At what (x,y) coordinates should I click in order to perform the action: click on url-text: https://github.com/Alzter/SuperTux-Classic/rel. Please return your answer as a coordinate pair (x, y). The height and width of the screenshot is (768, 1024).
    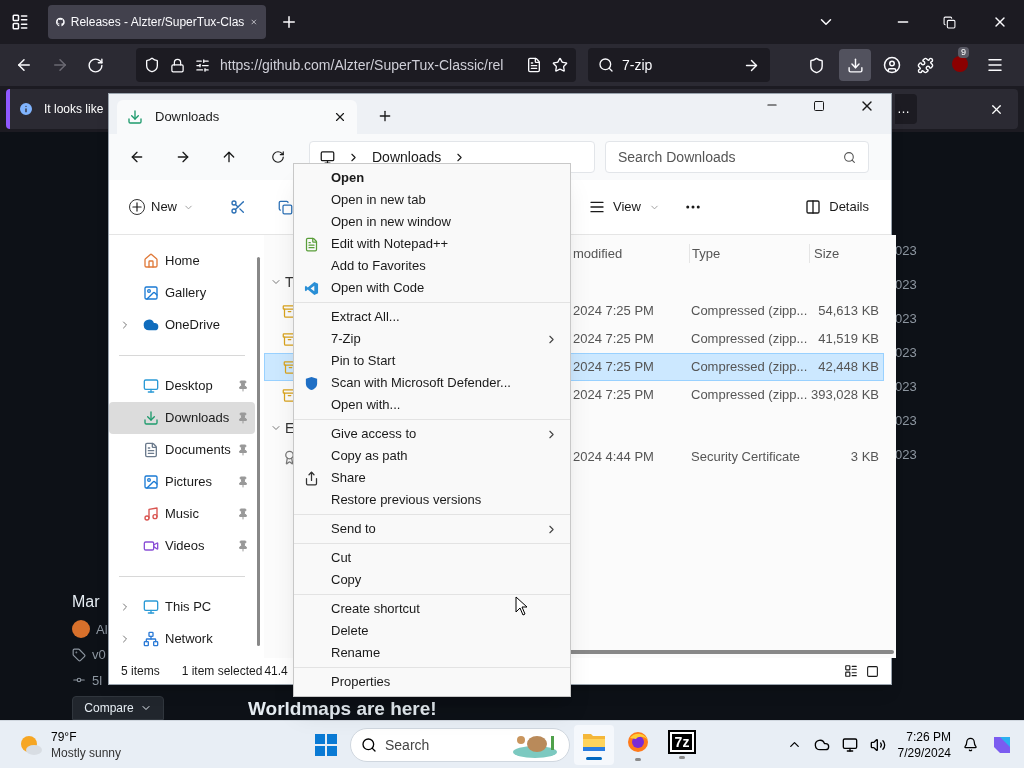
    Looking at the image, I should click on (362, 65).